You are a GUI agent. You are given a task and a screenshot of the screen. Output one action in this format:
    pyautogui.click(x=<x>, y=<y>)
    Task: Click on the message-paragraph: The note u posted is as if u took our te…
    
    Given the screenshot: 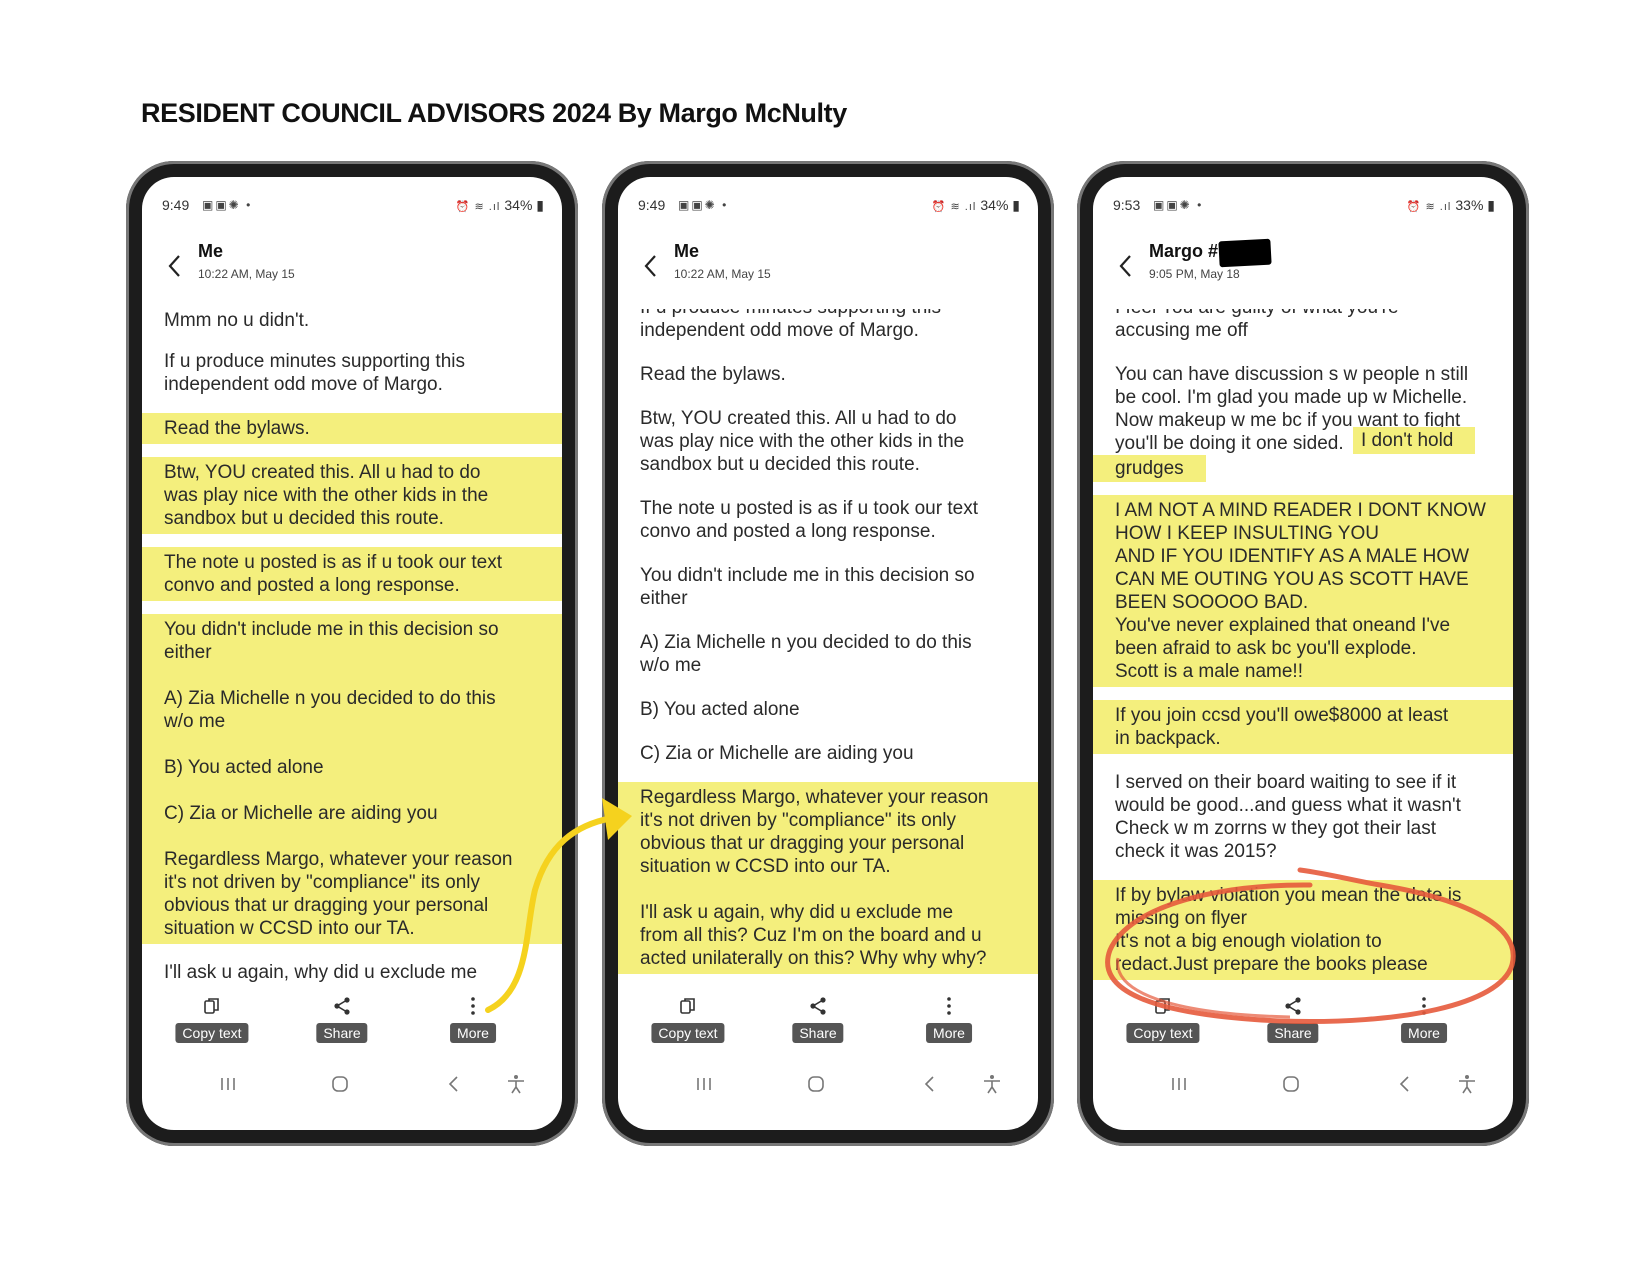 What is the action you would take?
    pyautogui.click(x=809, y=520)
    